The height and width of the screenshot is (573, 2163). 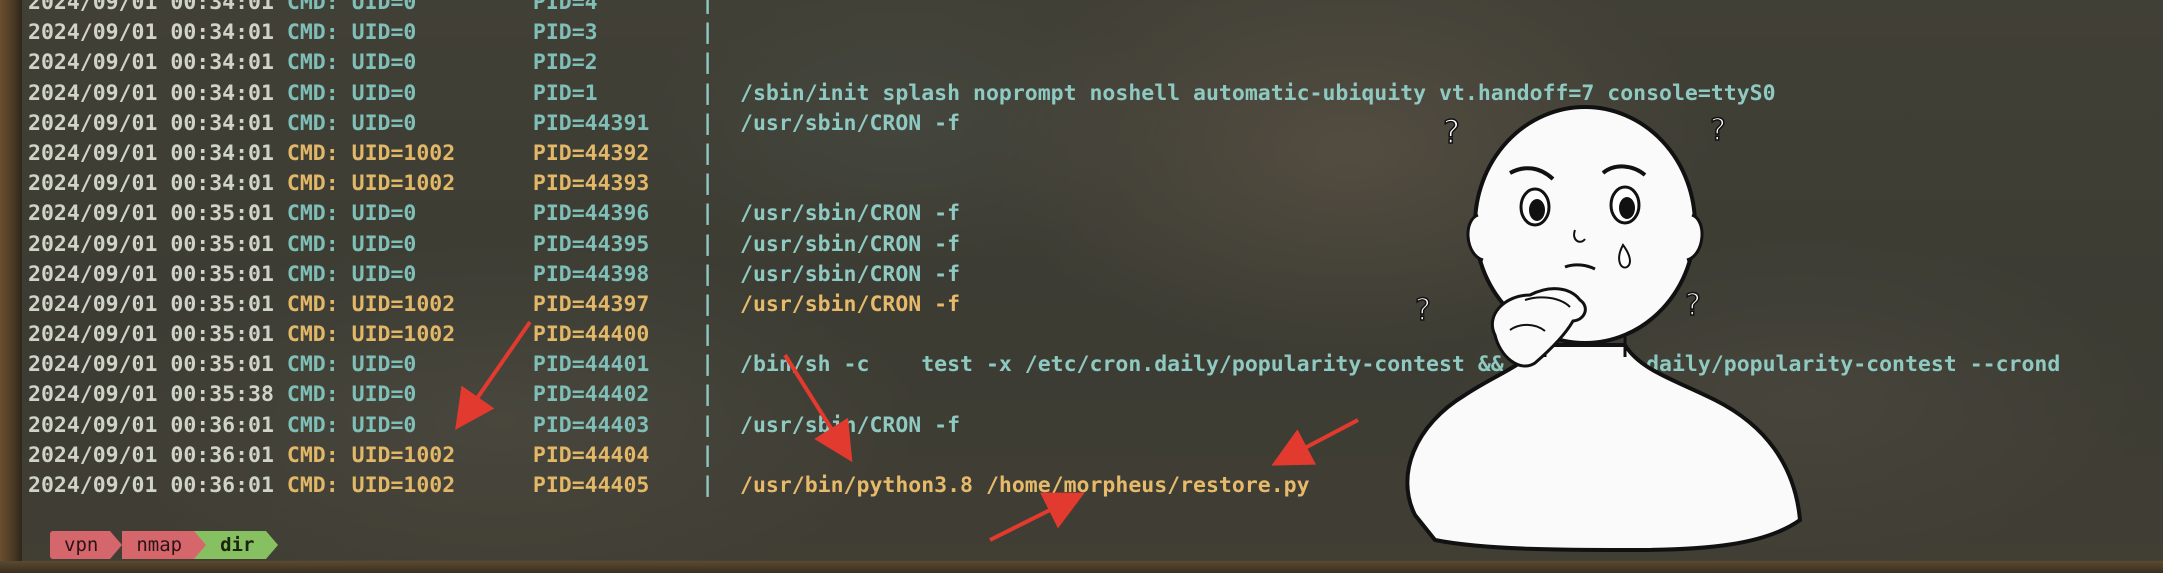 I want to click on log-pid: PID=44401, so click(x=591, y=365).